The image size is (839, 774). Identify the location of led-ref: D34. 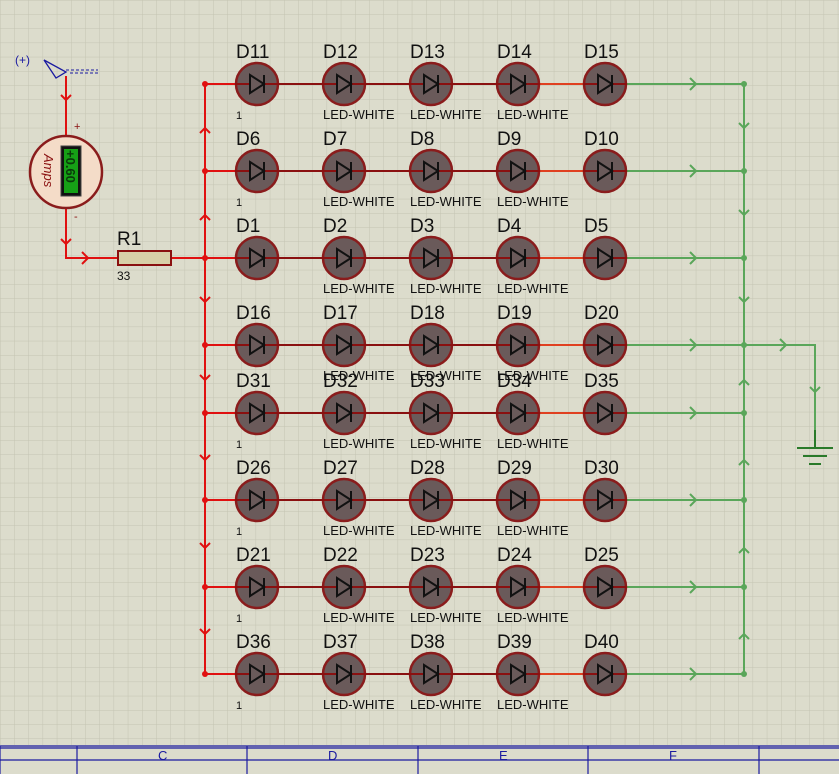
(514, 381).